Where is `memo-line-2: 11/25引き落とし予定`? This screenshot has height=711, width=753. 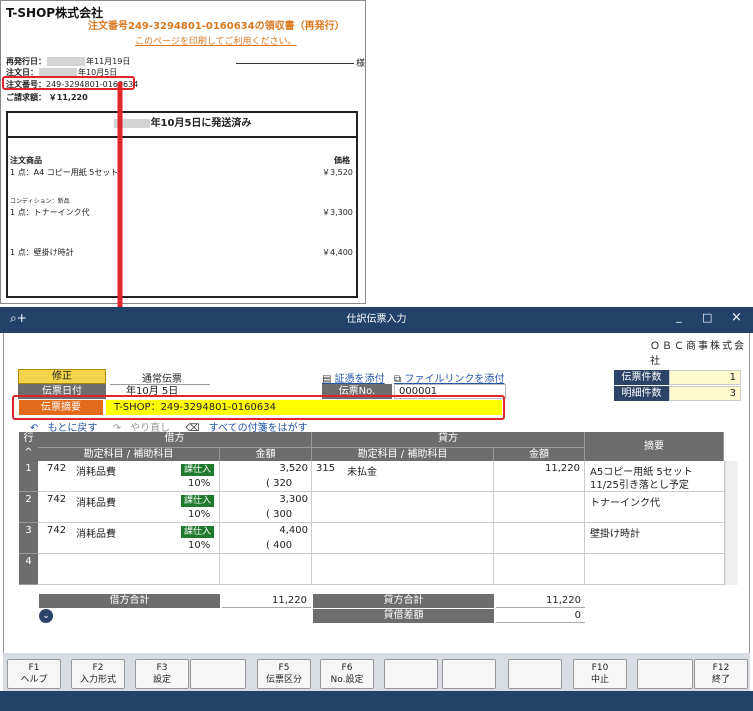
memo-line-2: 11/25引き落とし予定 is located at coordinates (639, 485).